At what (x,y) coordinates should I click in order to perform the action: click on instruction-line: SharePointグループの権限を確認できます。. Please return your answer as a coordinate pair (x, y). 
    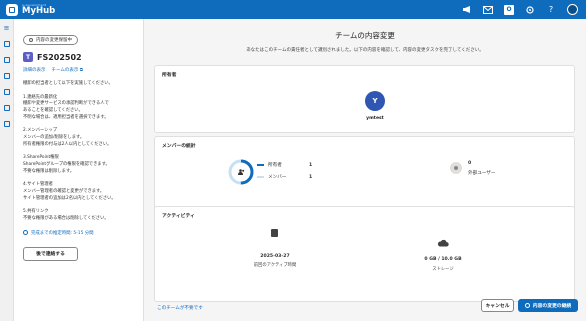
    Looking at the image, I should click on (66, 164).